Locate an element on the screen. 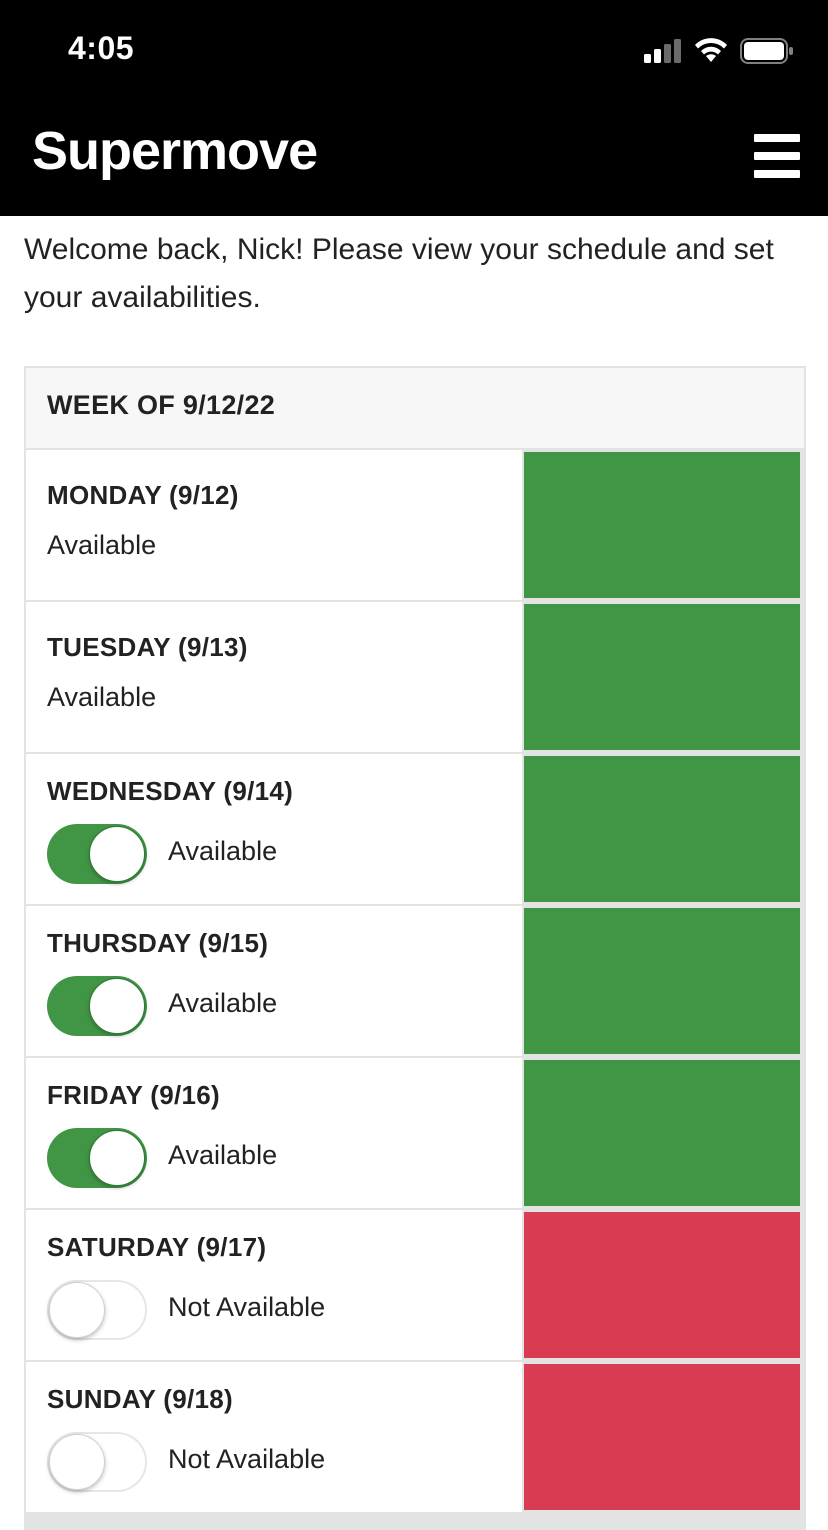  day-row: SUNDAY (9/18) Not Available is located at coordinates (415, 1437).